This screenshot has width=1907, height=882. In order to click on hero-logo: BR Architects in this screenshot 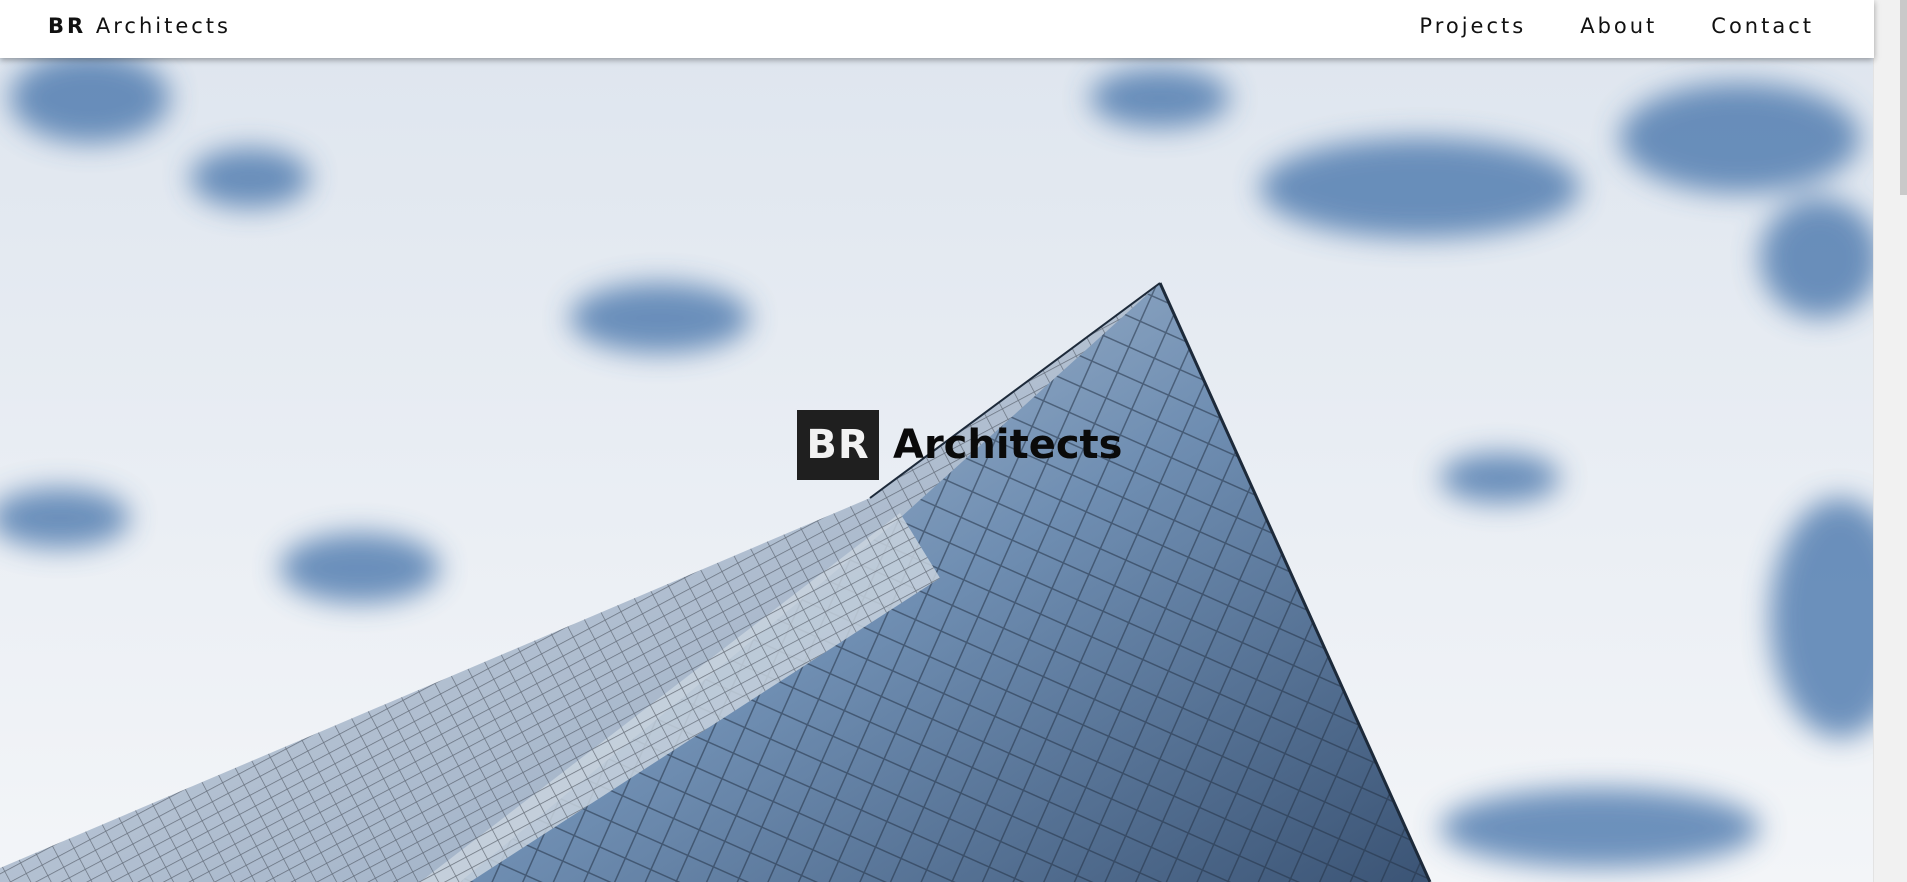, I will do `click(959, 445)`.